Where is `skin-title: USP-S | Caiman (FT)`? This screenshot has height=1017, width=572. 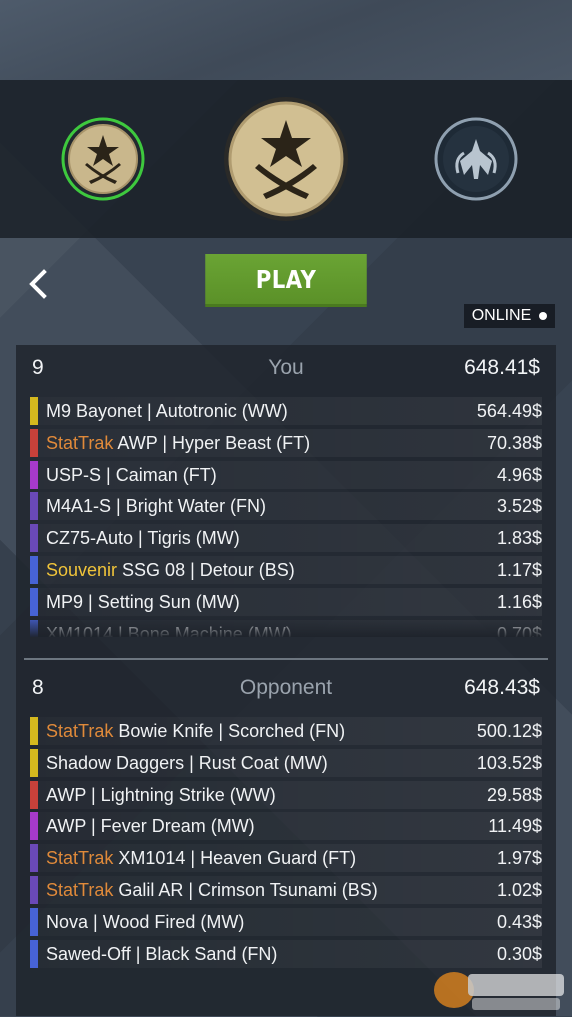
skin-title: USP-S | Caiman (FT) is located at coordinates (131, 474).